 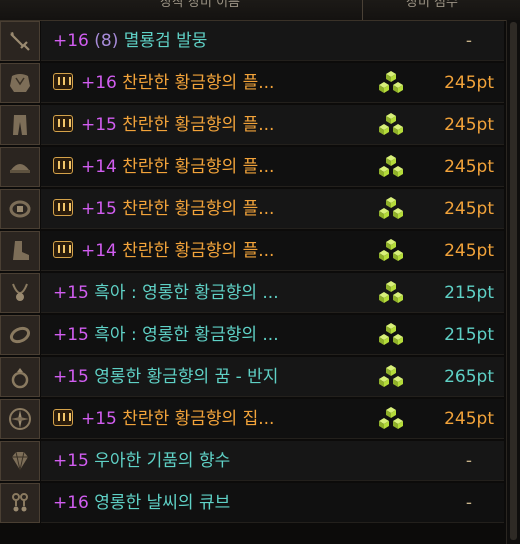 I want to click on row-content: +15 영롱한 황금향의 꿈 - 반지 265pt, so click(x=272, y=377).